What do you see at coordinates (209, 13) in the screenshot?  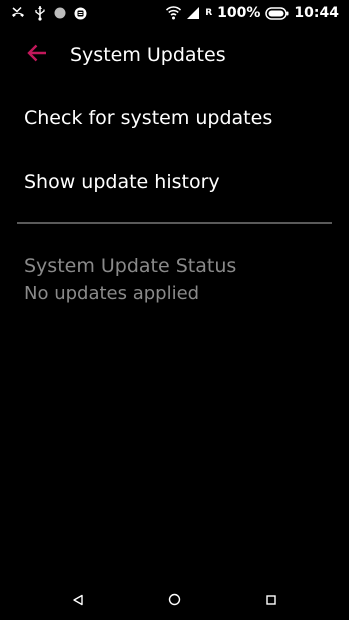 I see `roaming-indicator: R` at bounding box center [209, 13].